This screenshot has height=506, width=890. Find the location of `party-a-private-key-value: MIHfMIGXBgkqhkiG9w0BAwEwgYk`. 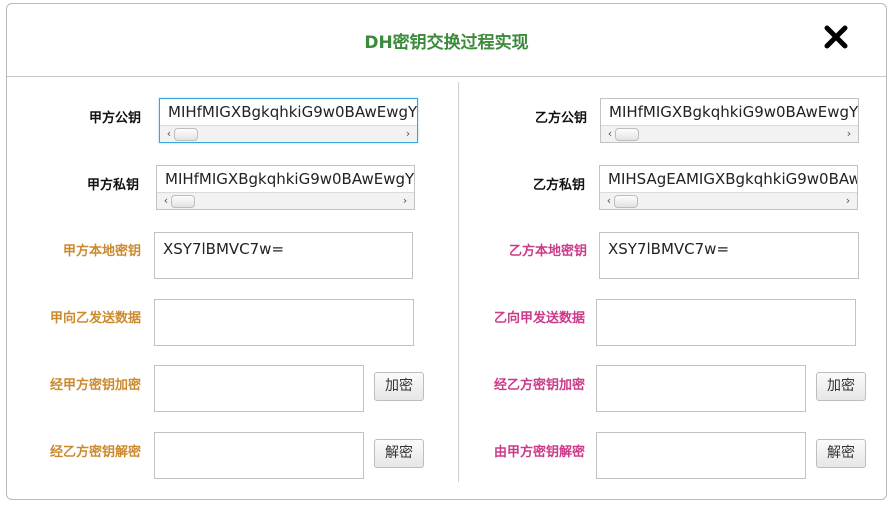

party-a-private-key-value: MIHfMIGXBgkqhkiG9w0BAwEwgYk is located at coordinates (290, 179).